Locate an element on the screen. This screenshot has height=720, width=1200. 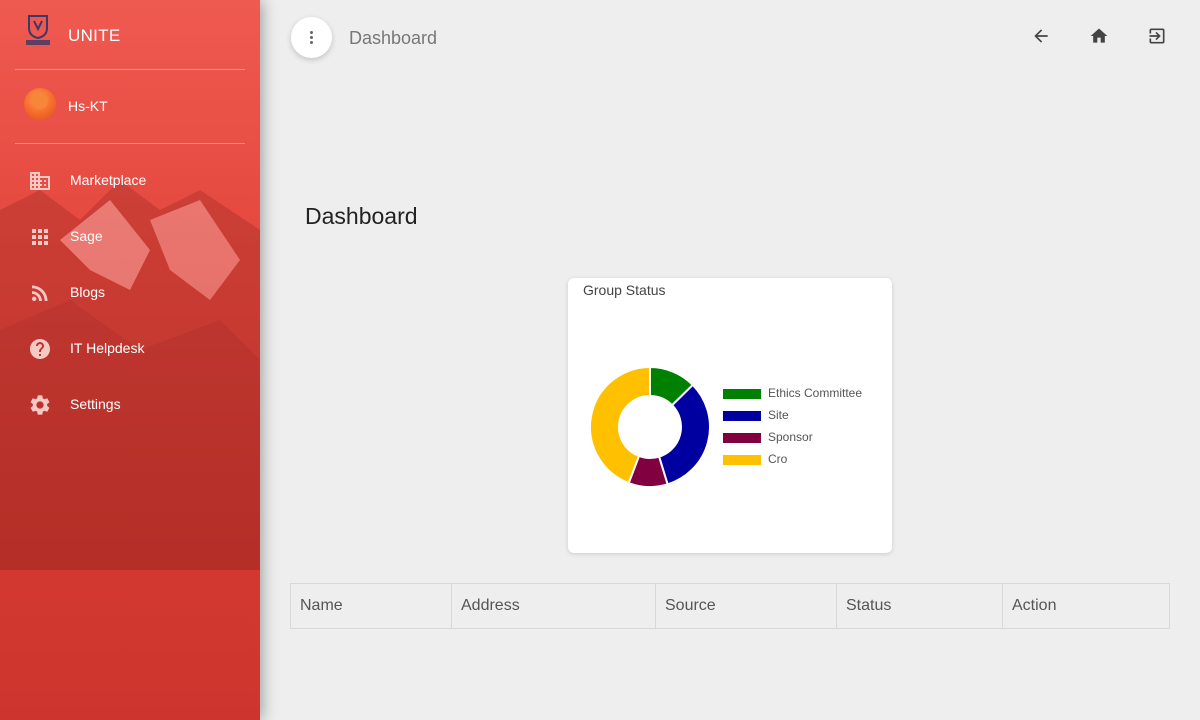
topbar-title: Dashboard is located at coordinates (393, 38).